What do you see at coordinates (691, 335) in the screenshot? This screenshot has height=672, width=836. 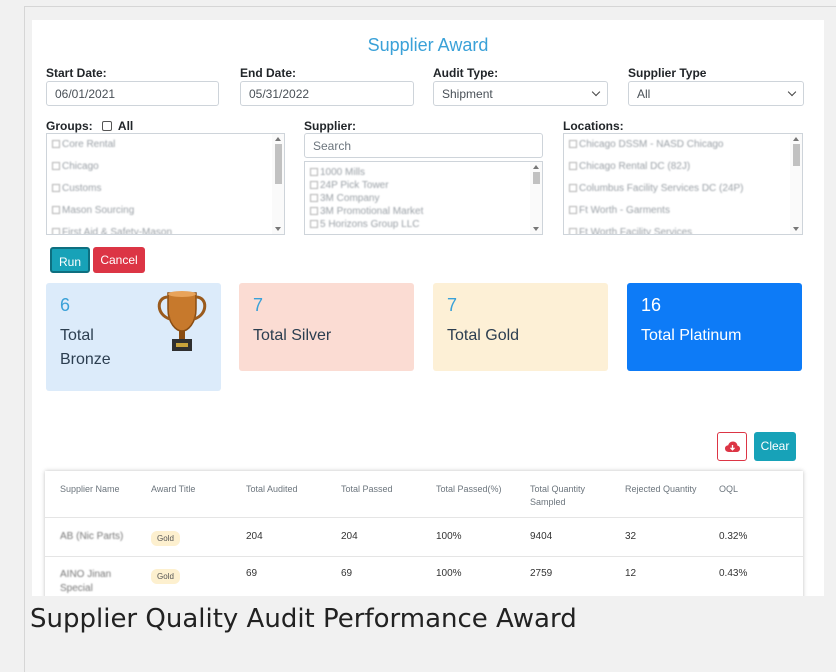 I see `platinum-label: Total Platinum` at bounding box center [691, 335].